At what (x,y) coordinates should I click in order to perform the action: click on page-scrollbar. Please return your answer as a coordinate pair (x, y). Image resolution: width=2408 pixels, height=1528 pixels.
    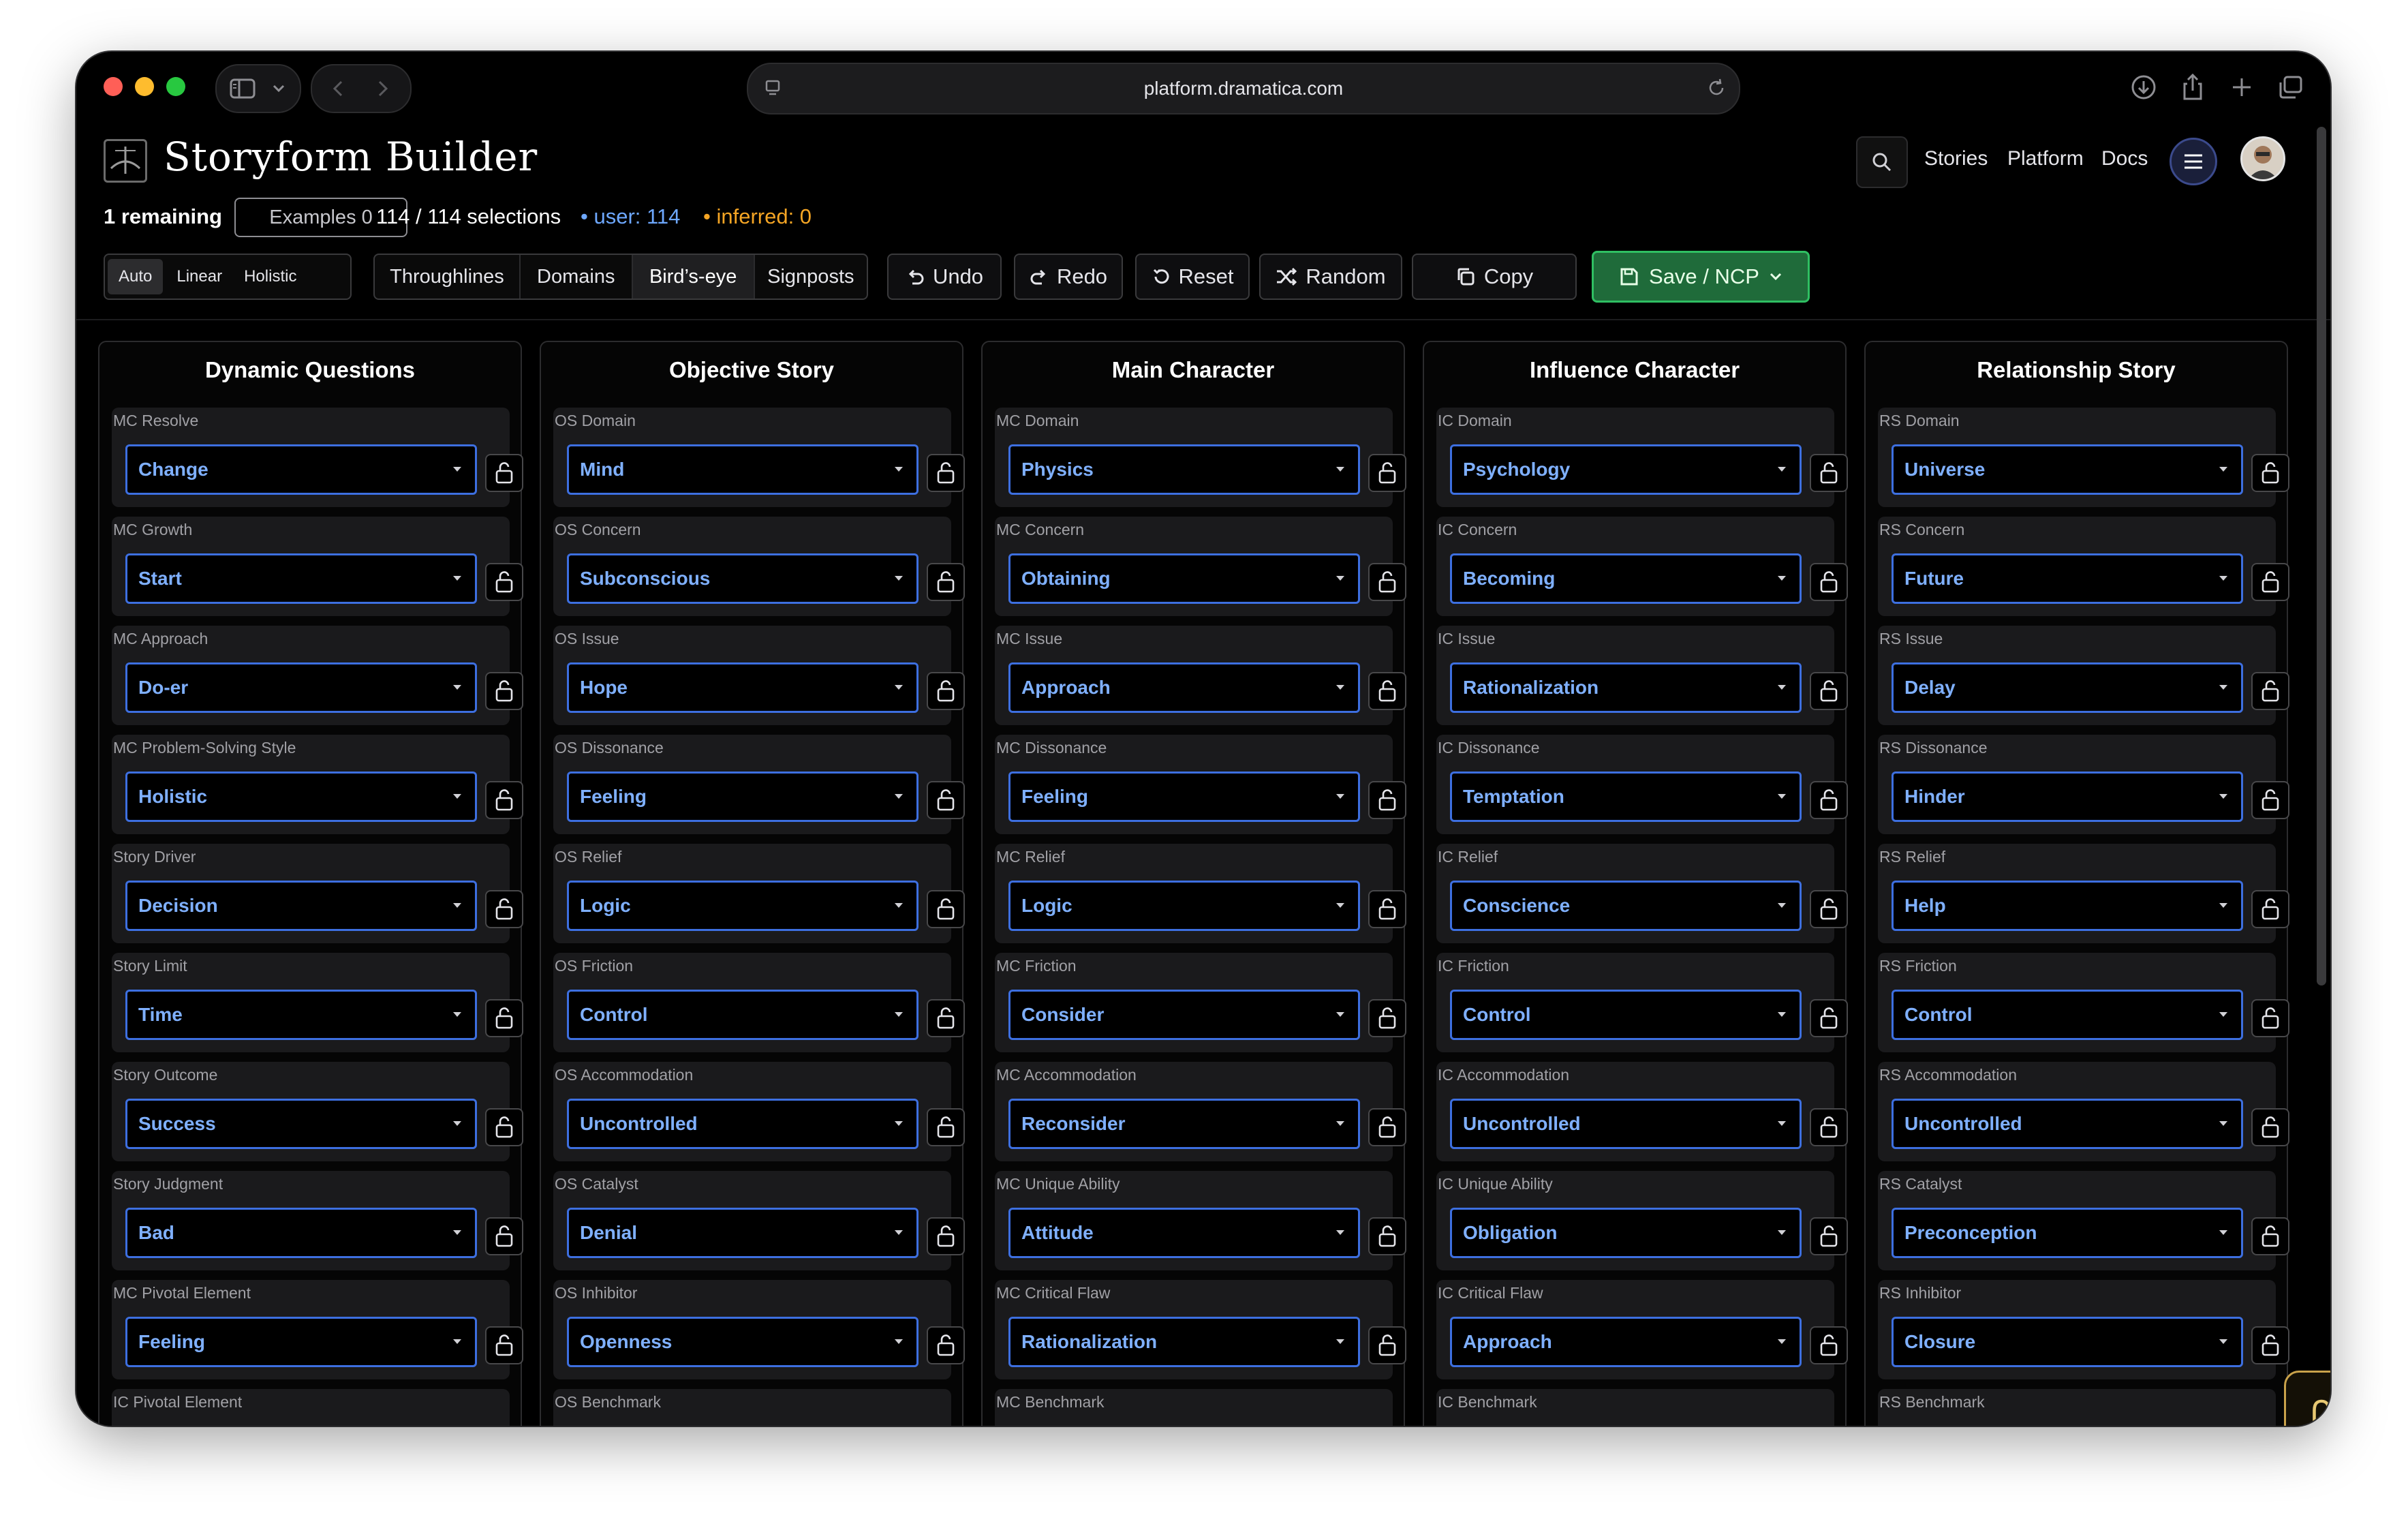
    Looking at the image, I should click on (2321, 556).